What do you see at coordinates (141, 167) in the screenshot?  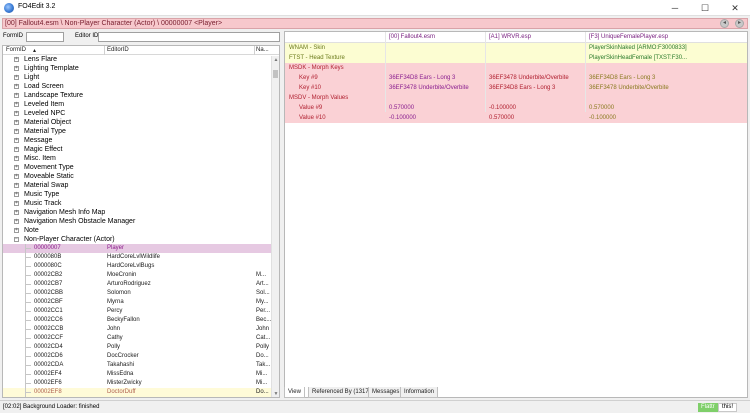 I see `tree-group: + Movement Type` at bounding box center [141, 167].